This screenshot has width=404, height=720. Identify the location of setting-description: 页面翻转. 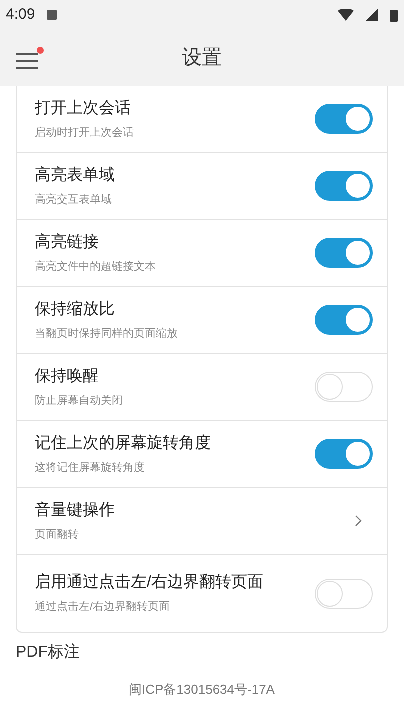
(57, 535).